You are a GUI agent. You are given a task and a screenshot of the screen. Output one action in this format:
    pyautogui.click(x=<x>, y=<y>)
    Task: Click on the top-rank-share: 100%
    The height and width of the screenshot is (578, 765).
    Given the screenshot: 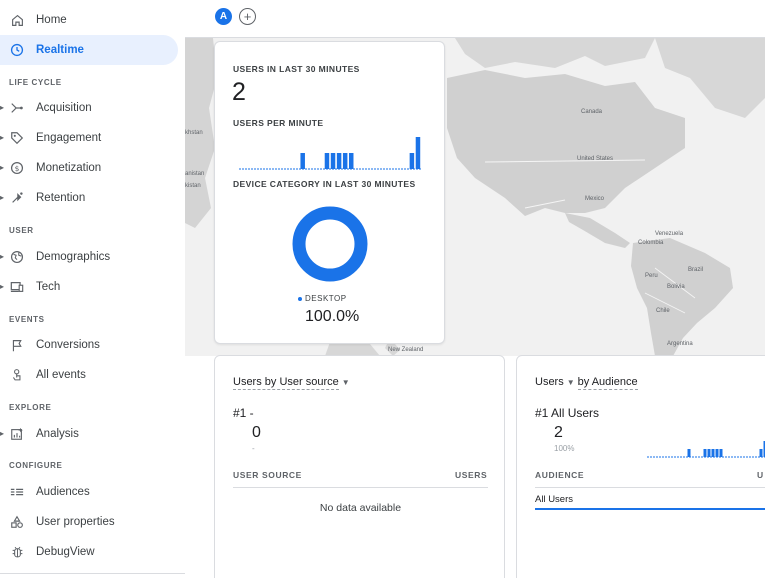 What is the action you would take?
    pyautogui.click(x=564, y=448)
    